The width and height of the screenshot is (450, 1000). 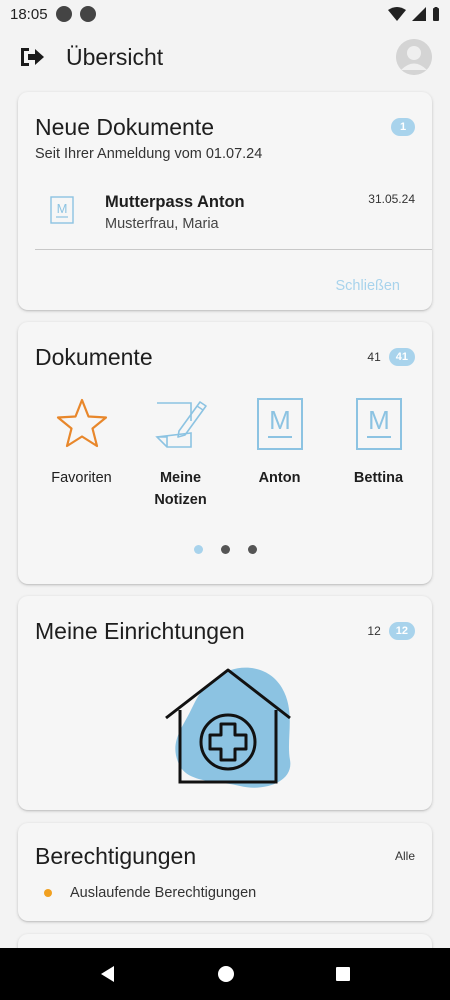 What do you see at coordinates (401, 357) in the screenshot?
I see `documents-badge: 41` at bounding box center [401, 357].